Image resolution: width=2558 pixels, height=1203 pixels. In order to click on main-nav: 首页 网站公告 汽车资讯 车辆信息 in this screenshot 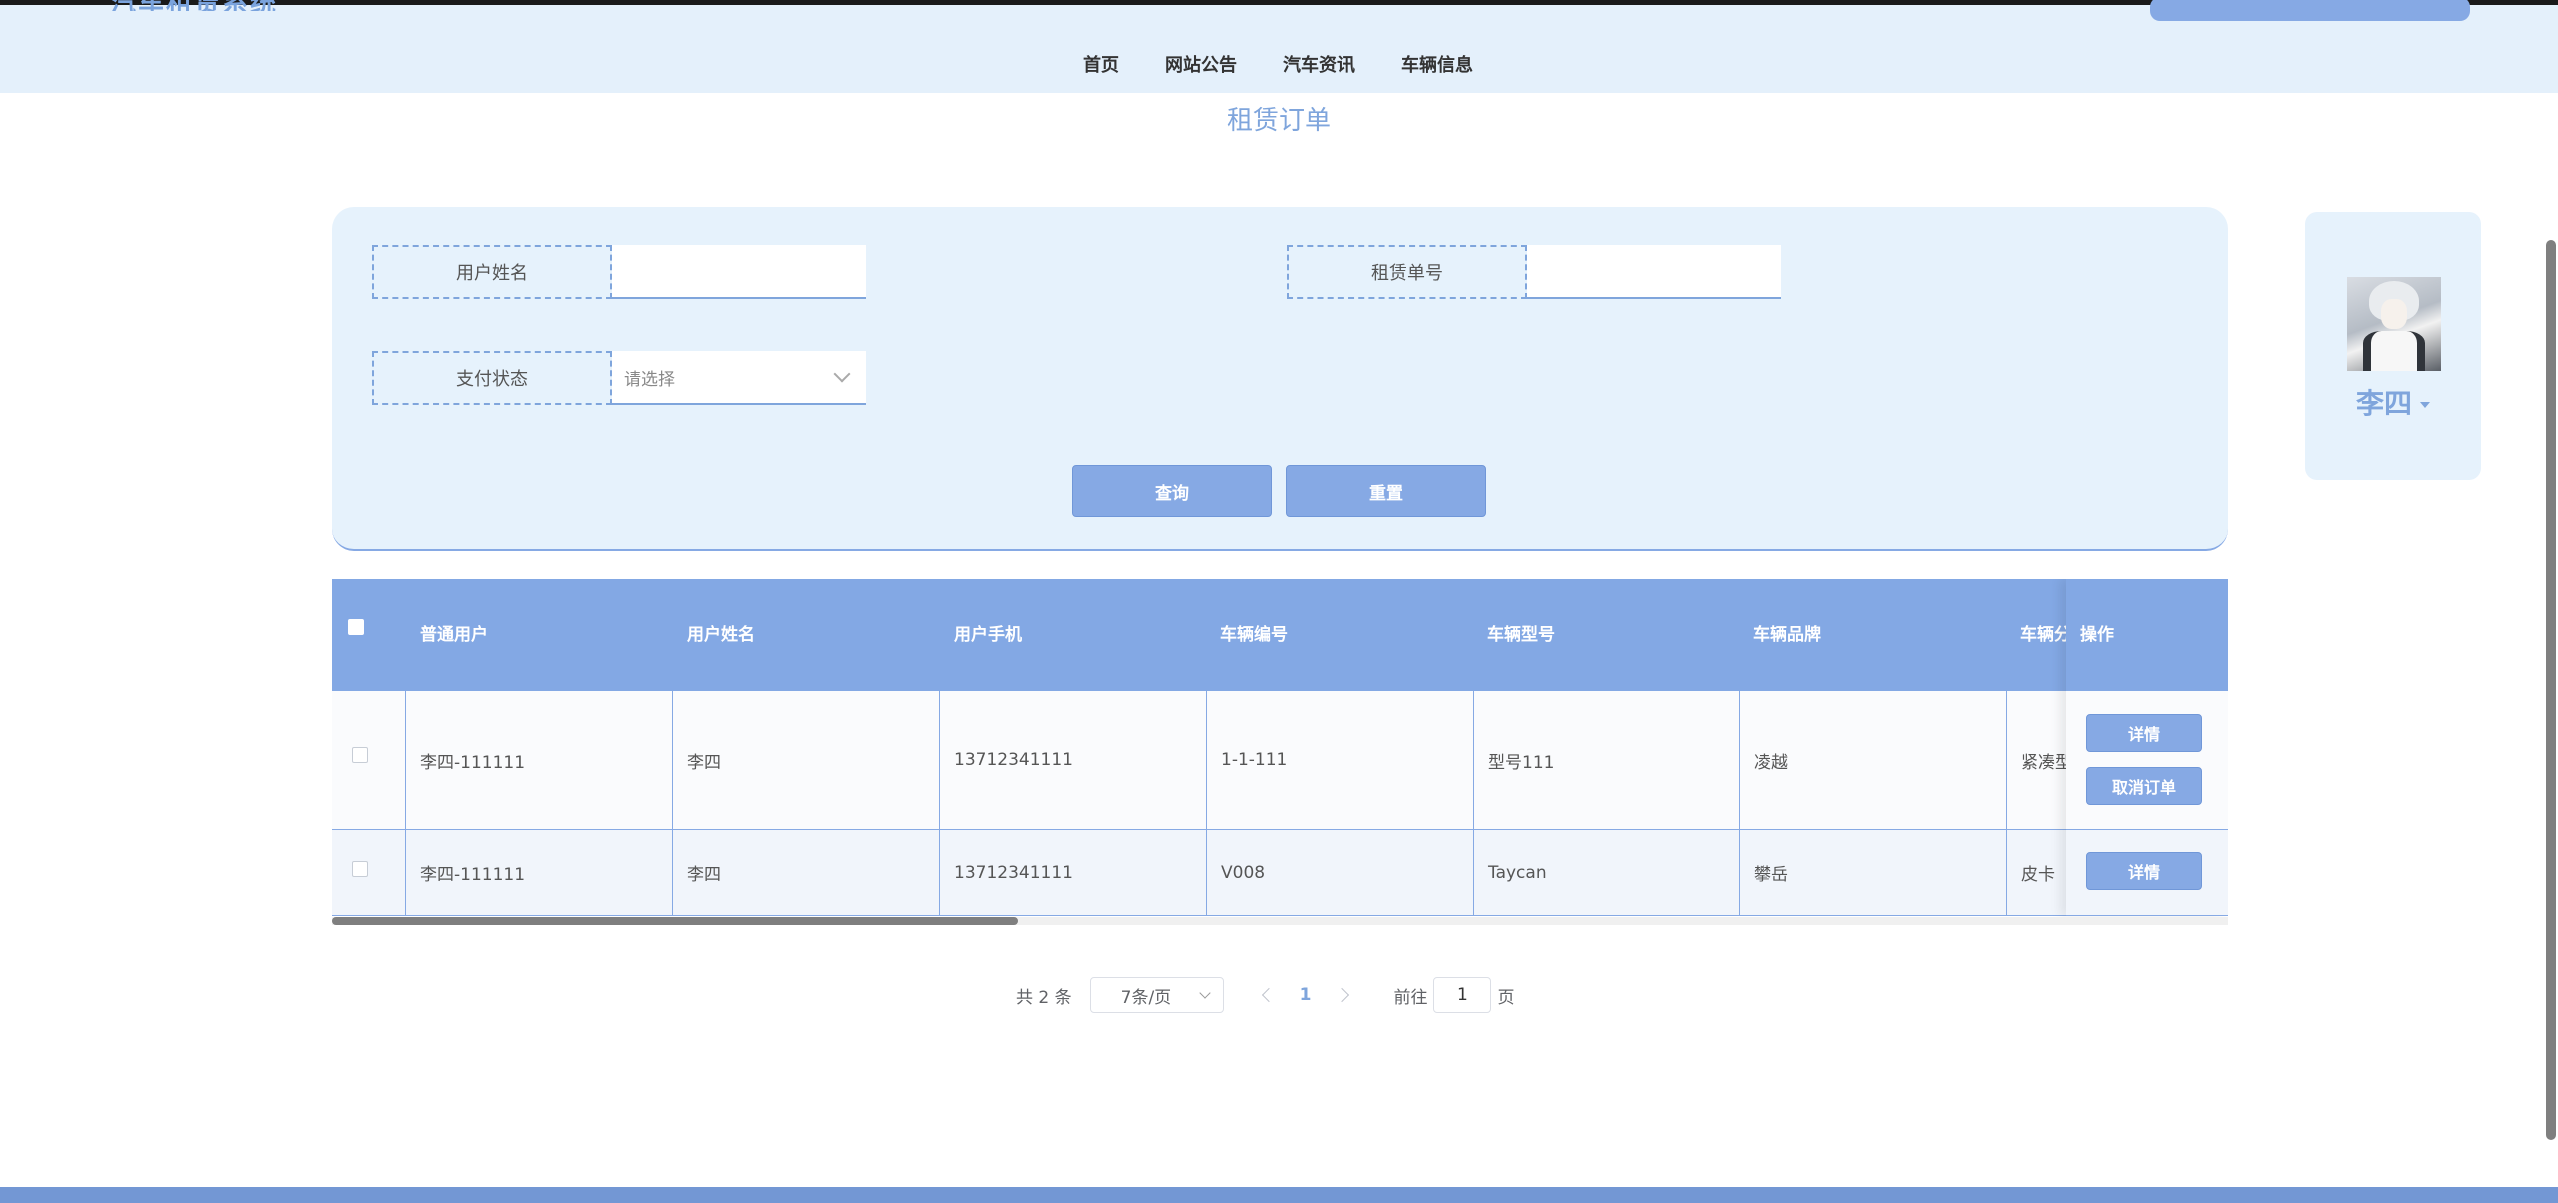, I will do `click(1278, 66)`.